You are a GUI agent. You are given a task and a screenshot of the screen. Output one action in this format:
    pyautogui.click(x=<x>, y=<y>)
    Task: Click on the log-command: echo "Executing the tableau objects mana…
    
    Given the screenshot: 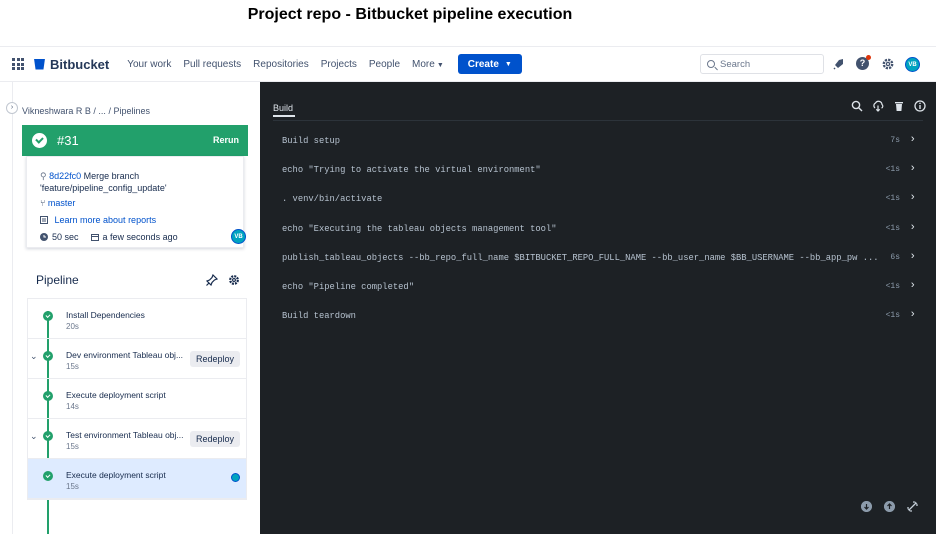 What is the action you would take?
    pyautogui.click(x=419, y=228)
    